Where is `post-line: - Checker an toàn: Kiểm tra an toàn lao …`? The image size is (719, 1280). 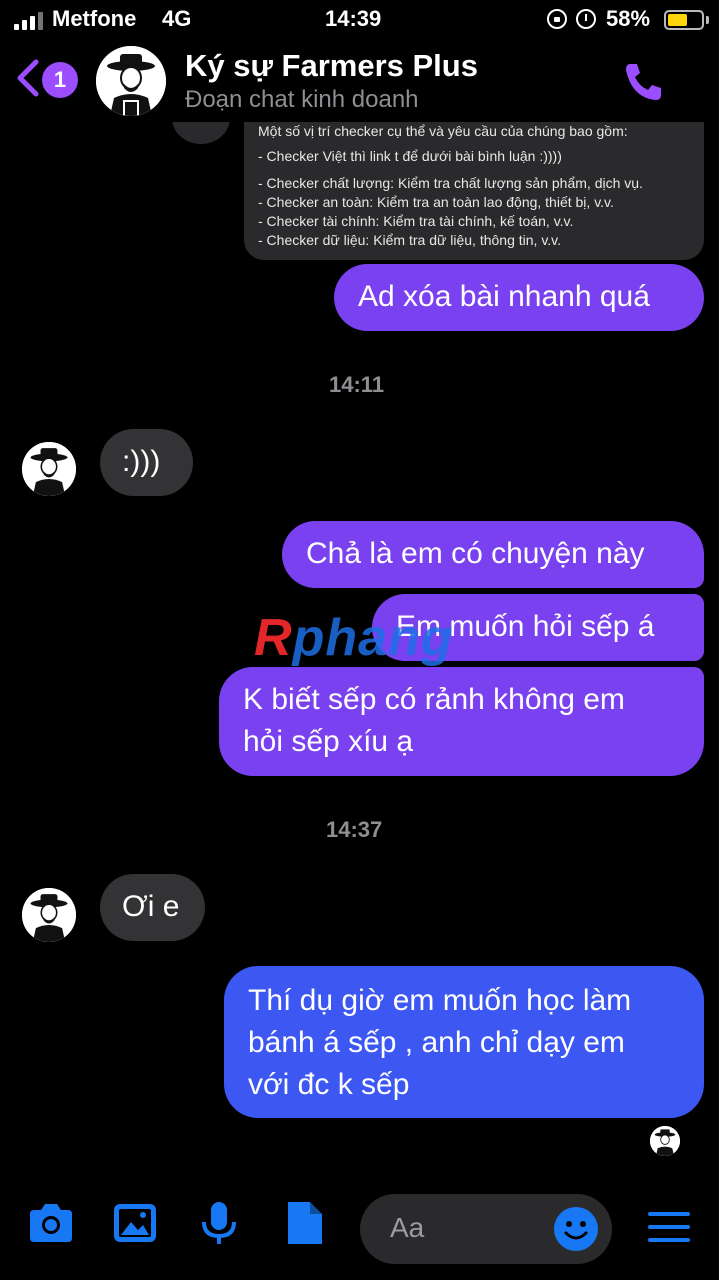
post-line: - Checker an toàn: Kiểm tra an toàn lao … is located at coordinates (436, 202).